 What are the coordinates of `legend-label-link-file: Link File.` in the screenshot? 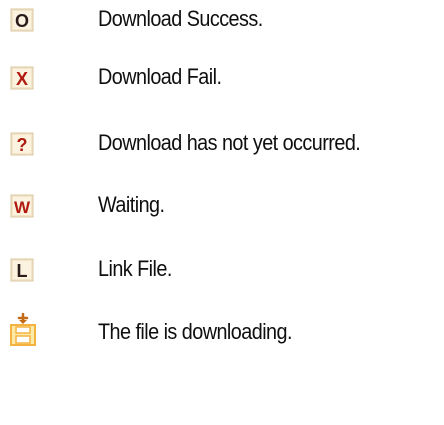 It's located at (135, 268).